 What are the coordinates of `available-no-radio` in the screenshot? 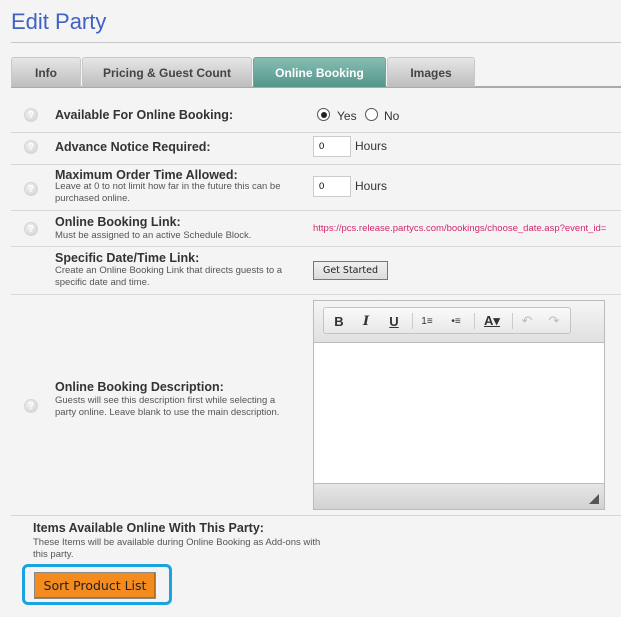 It's located at (371, 114).